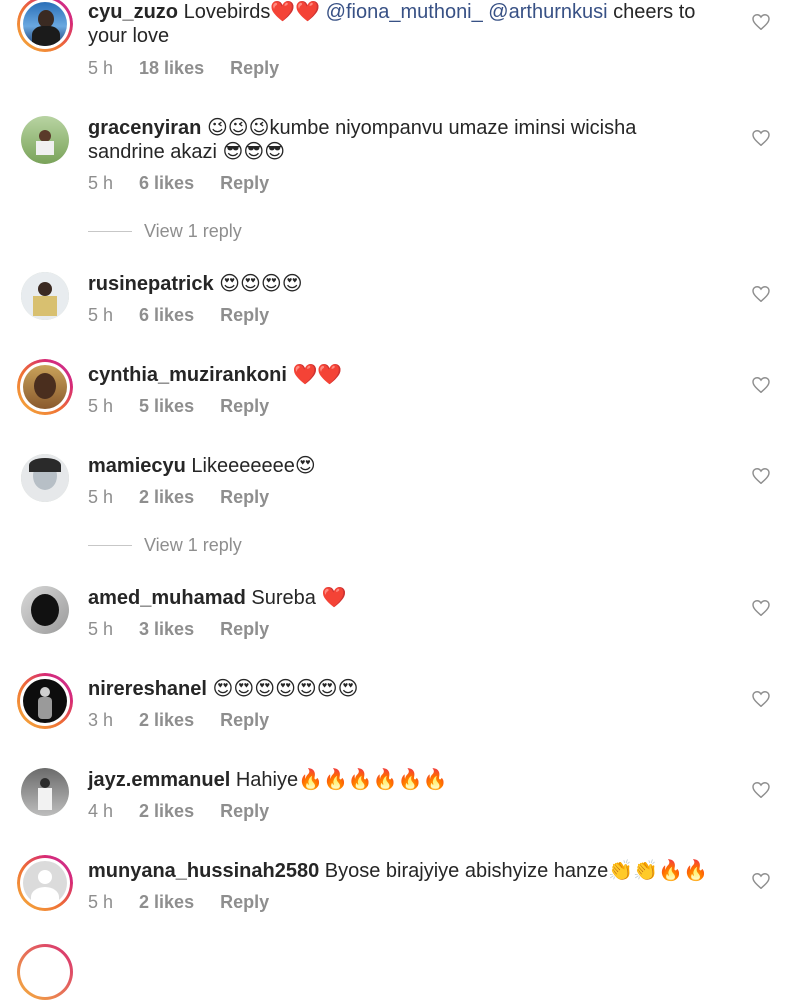 The width and height of the screenshot is (787, 1000). Describe the element at coordinates (402, 466) in the screenshot. I see `comment-text: mamiecyu Likeeeeeee😍` at that location.